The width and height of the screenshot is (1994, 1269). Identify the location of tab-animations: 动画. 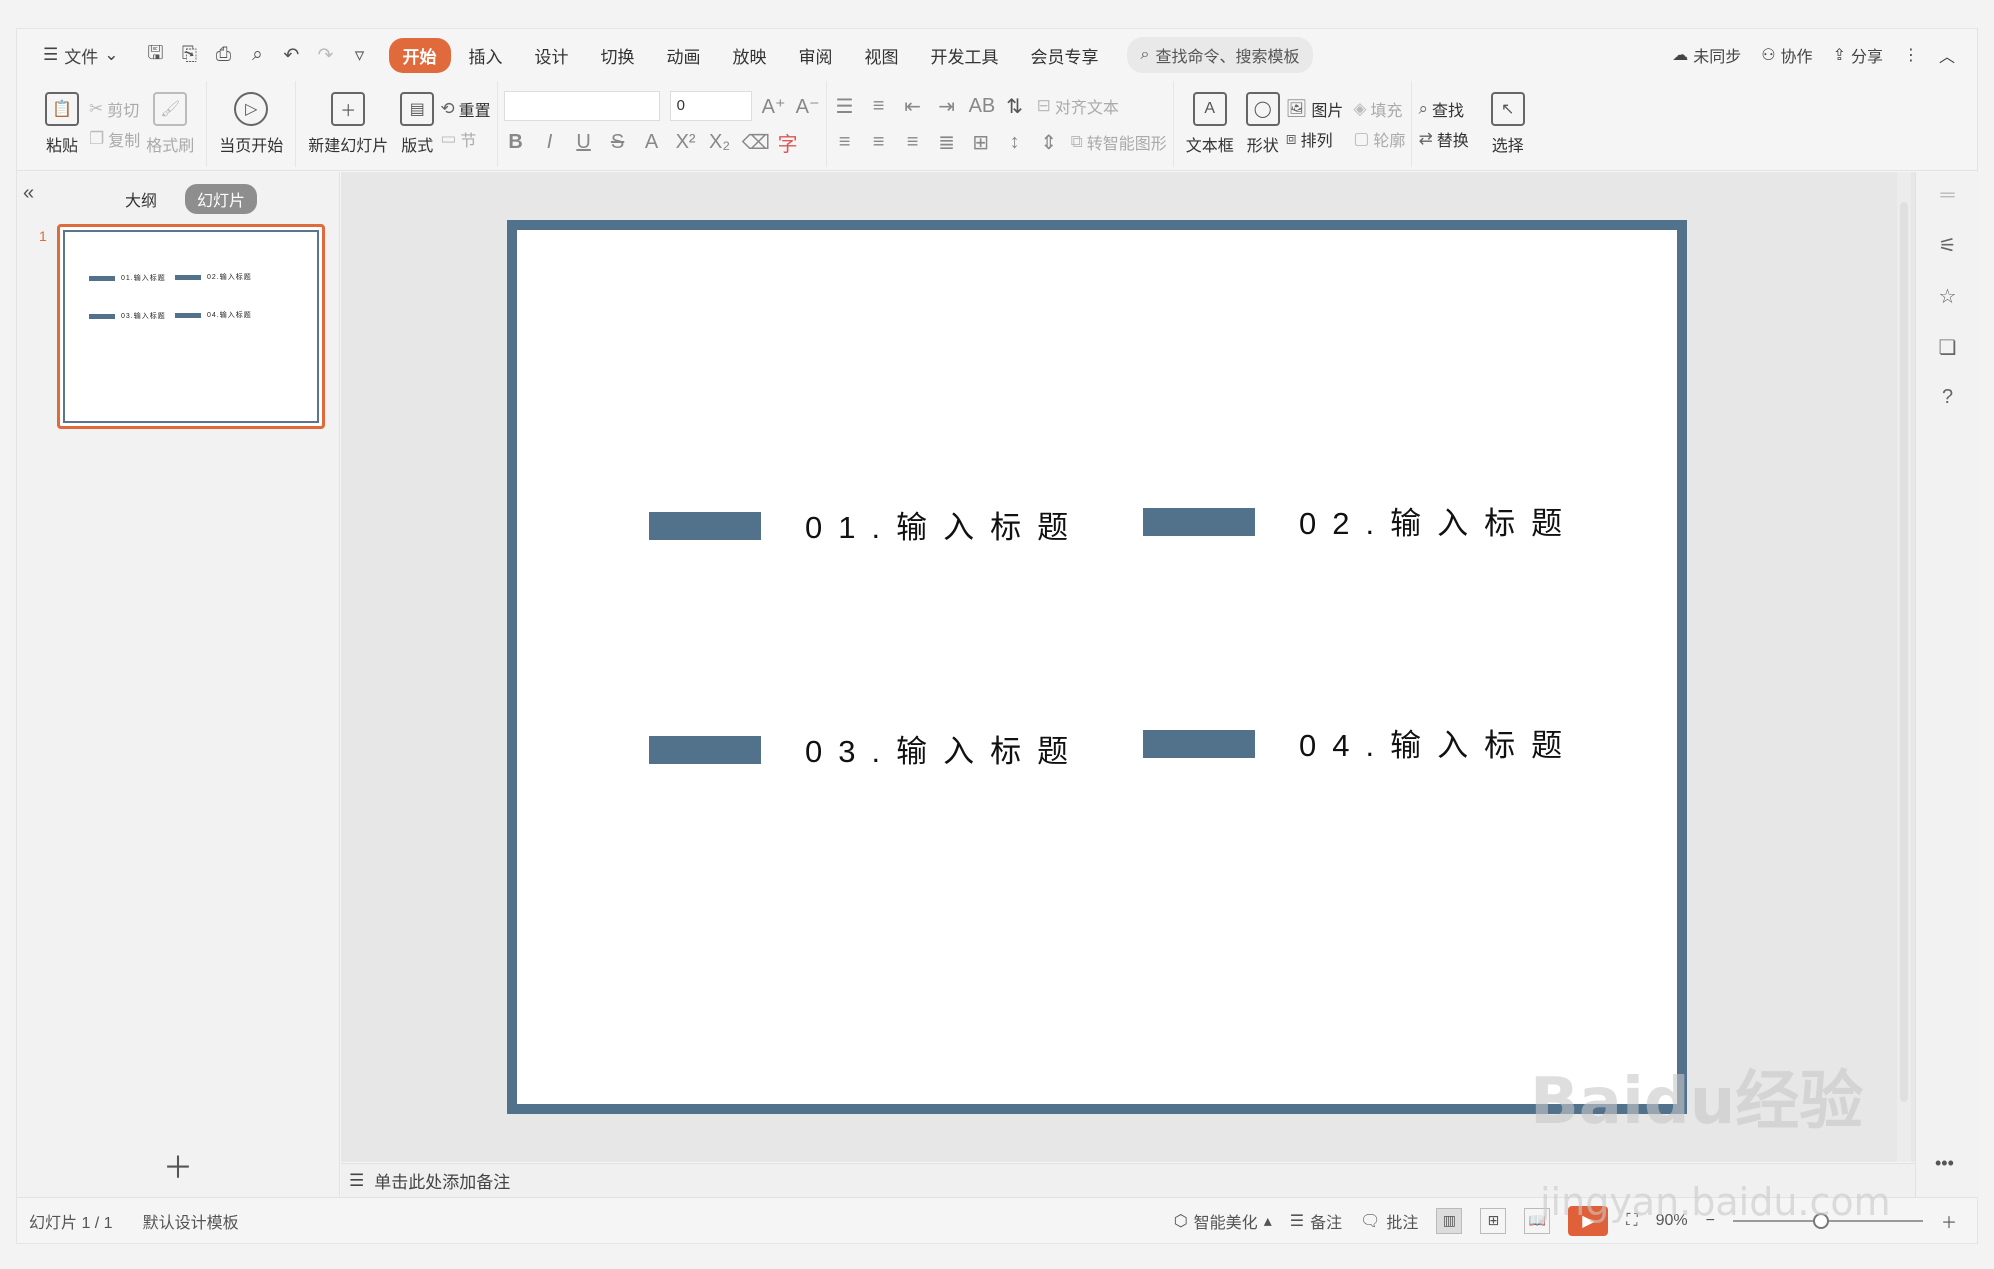
(684, 55).